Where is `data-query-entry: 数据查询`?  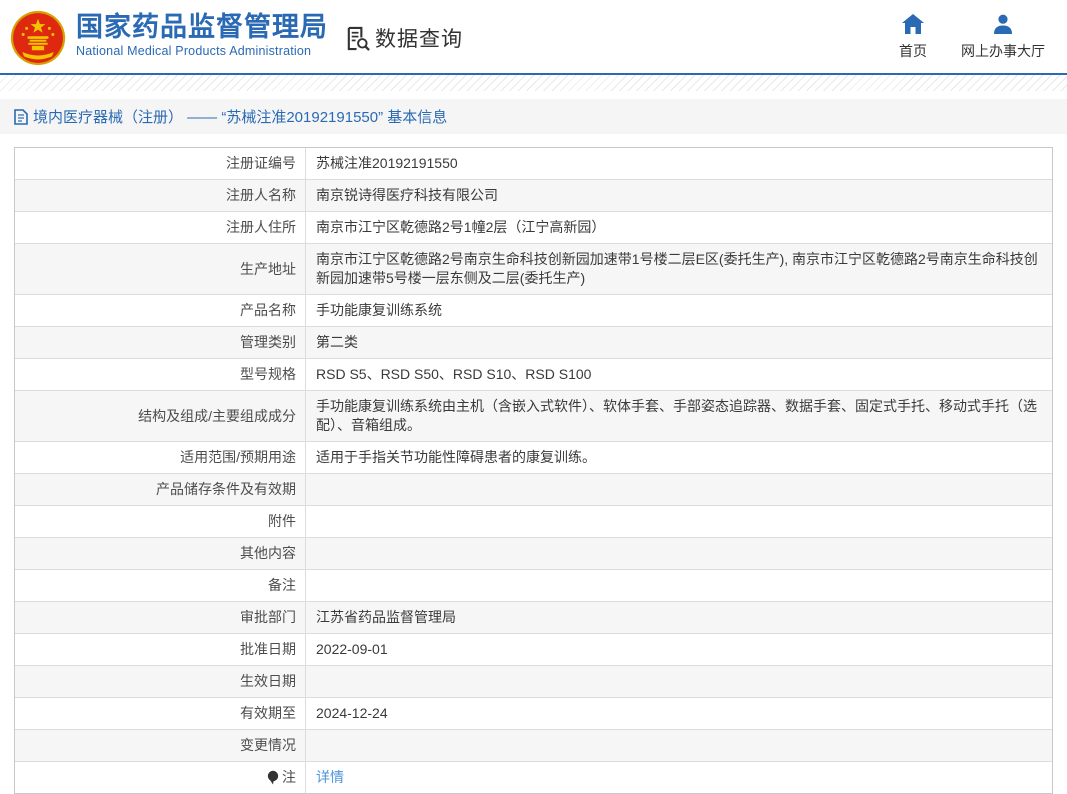
data-query-entry: 数据查询 is located at coordinates (403, 38).